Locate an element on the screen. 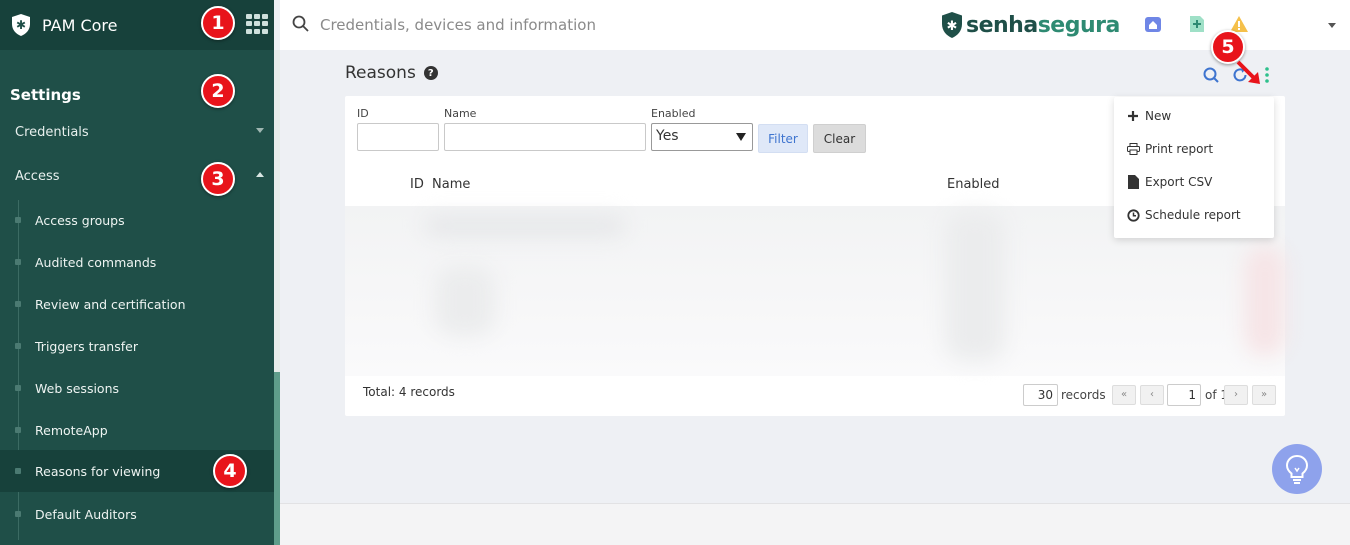 The width and height of the screenshot is (1350, 545). last-page-button: » is located at coordinates (1264, 395).